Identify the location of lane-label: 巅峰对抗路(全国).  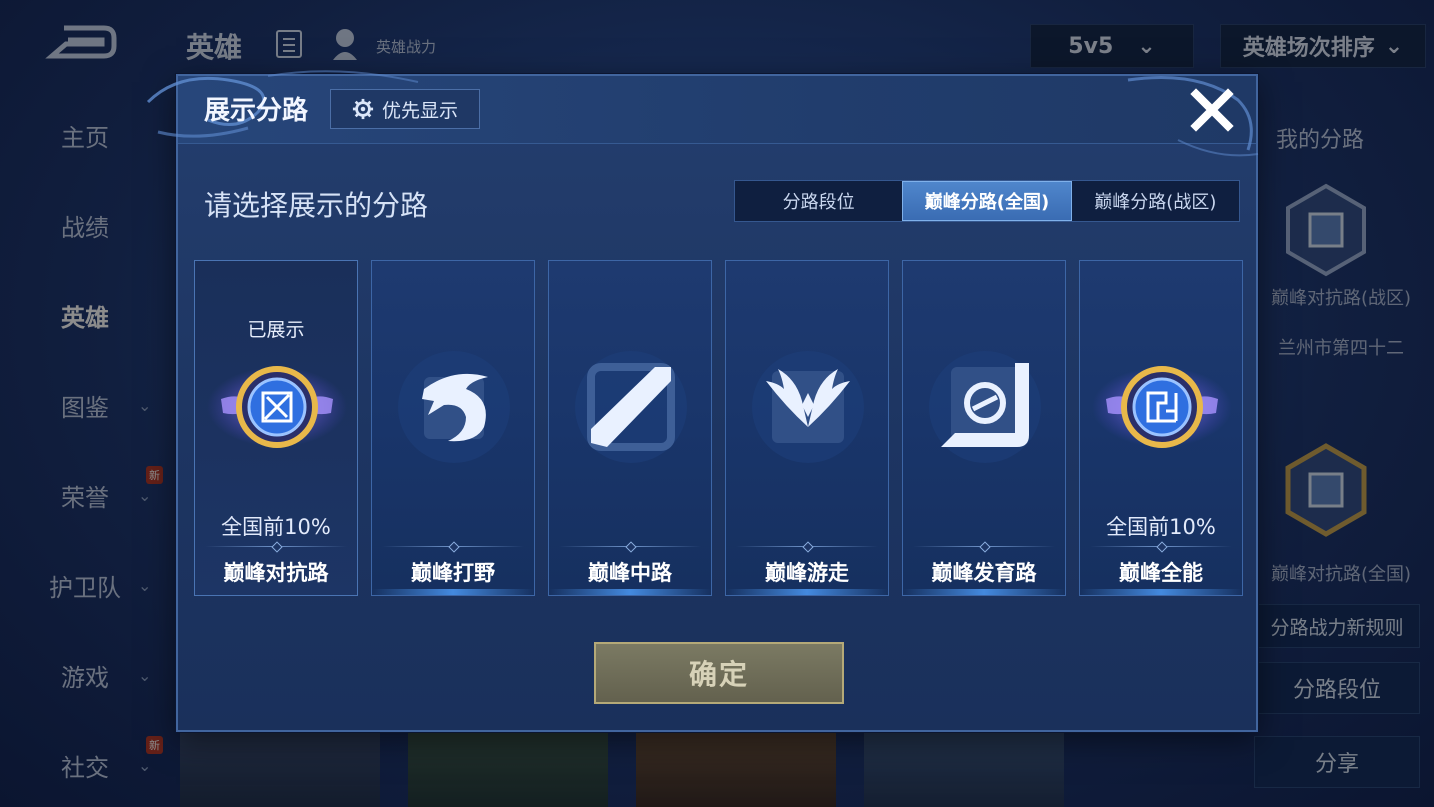
(1341, 574).